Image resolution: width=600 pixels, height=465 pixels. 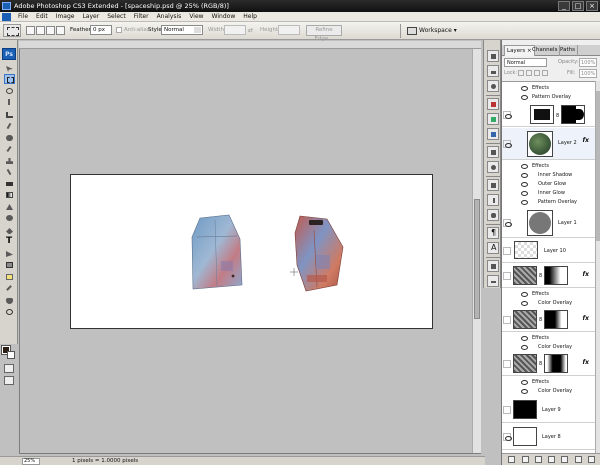 What do you see at coordinates (116, 16) in the screenshot?
I see `menu-select: Select` at bounding box center [116, 16].